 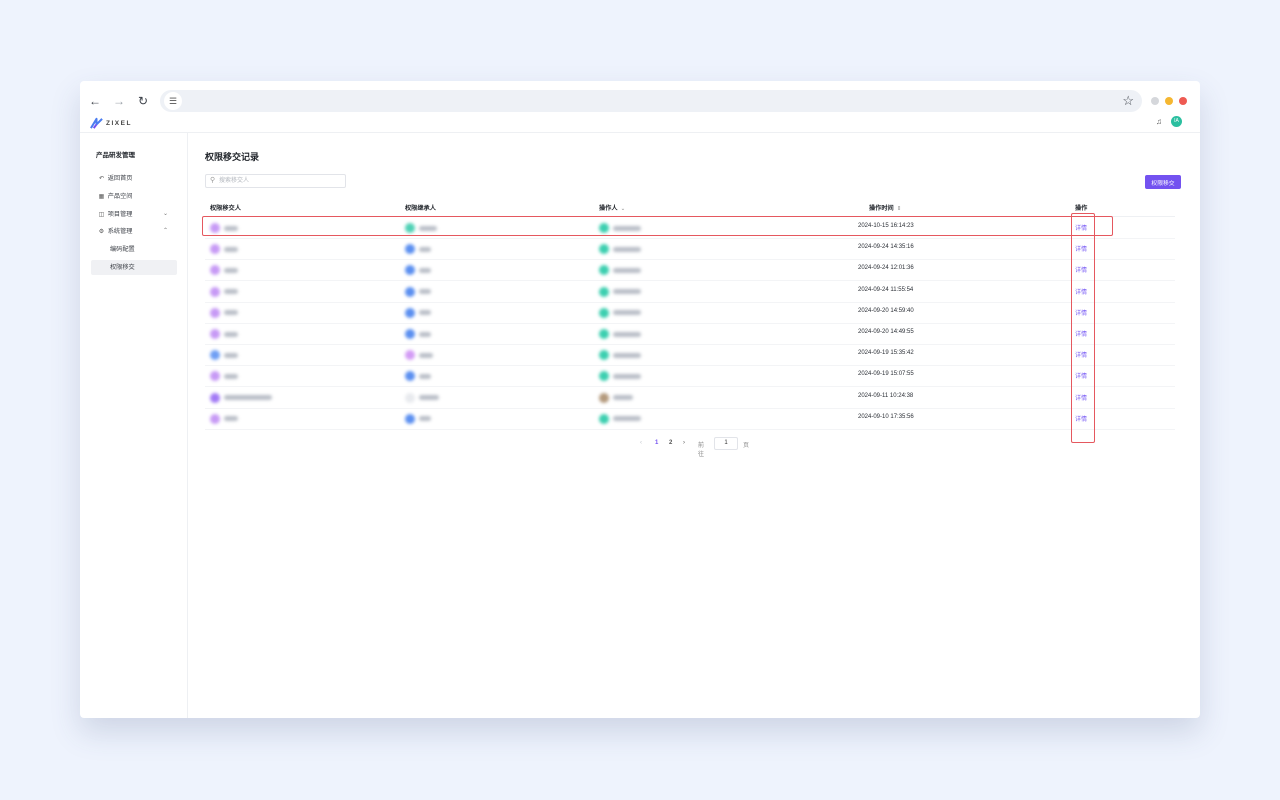 What do you see at coordinates (899, 209) in the screenshot?
I see `sort-icon: ⇕` at bounding box center [899, 209].